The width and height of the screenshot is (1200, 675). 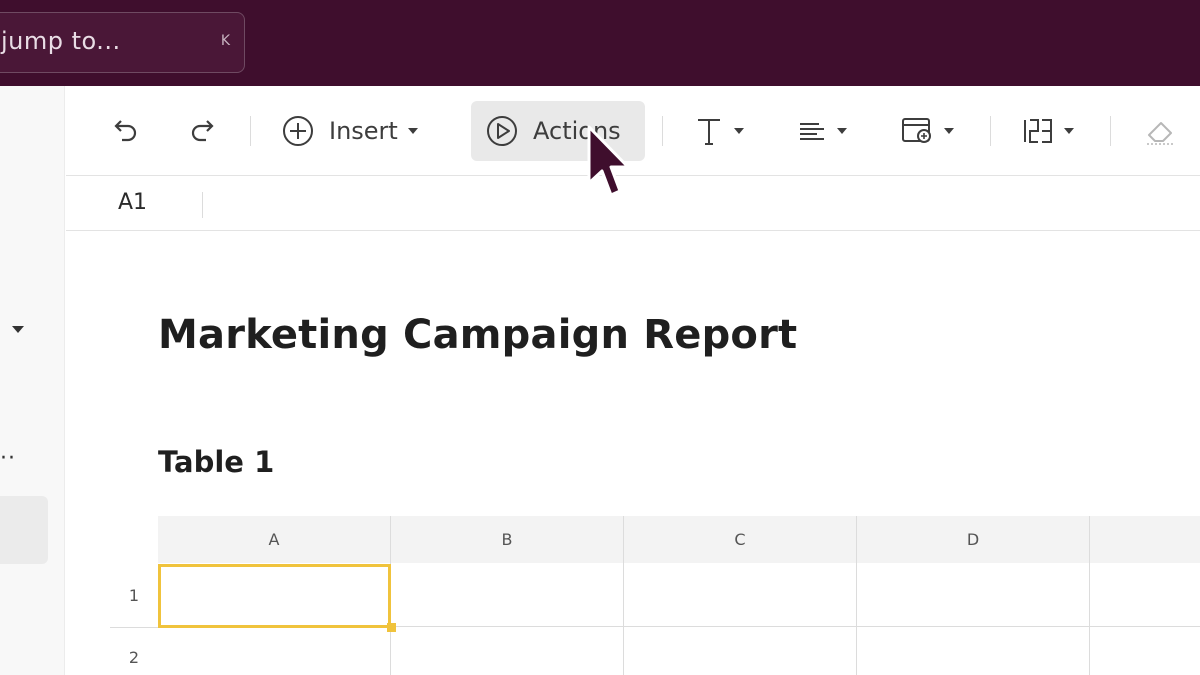 What do you see at coordinates (24, 530) in the screenshot?
I see `sidebar-active-item` at bounding box center [24, 530].